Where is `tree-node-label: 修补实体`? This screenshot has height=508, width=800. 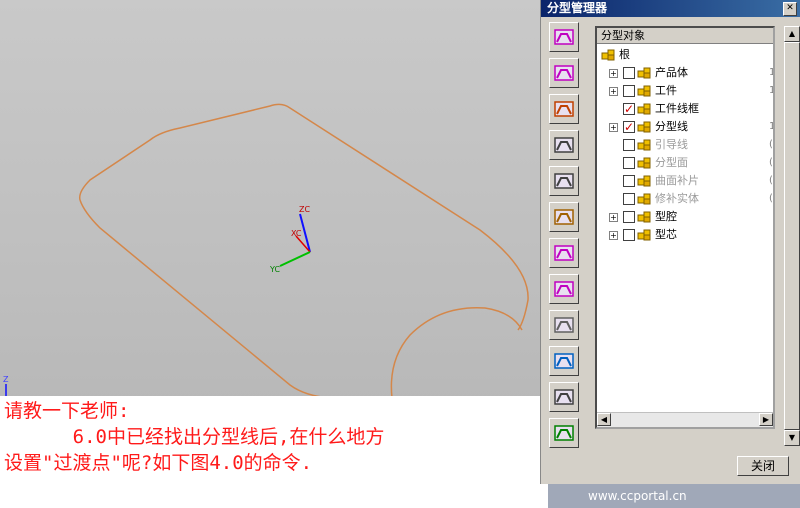
tree-node-label: 修补实体 is located at coordinates (677, 198).